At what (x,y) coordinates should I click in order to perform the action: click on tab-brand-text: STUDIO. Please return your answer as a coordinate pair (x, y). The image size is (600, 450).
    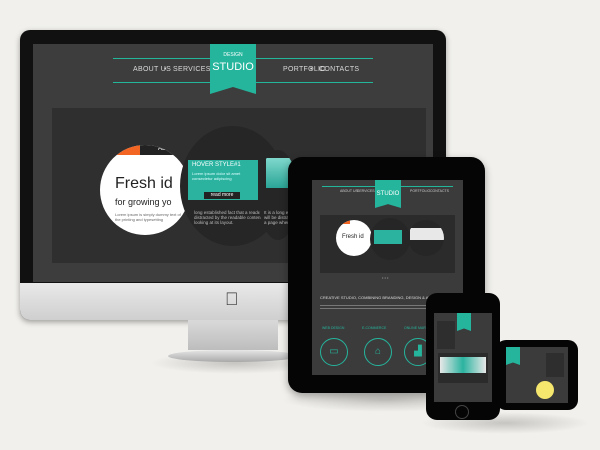
    Looking at the image, I should click on (388, 194).